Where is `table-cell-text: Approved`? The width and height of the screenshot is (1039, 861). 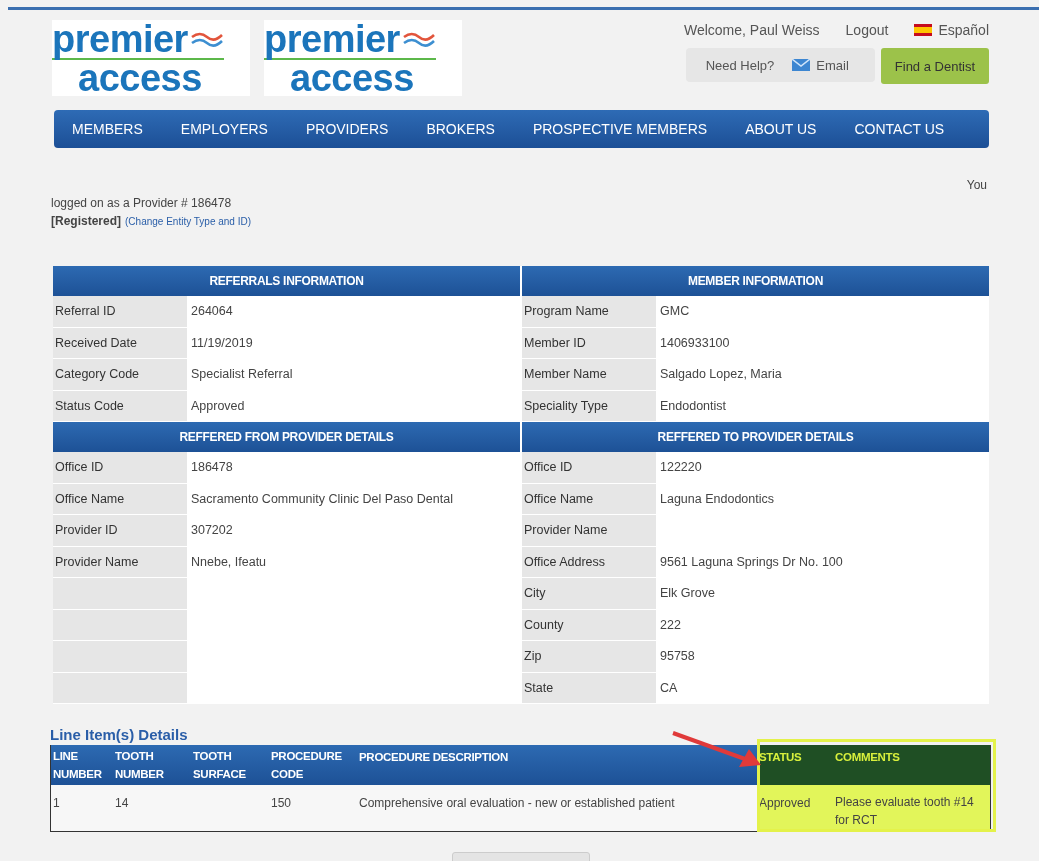 table-cell-text: Approved is located at coordinates (785, 803).